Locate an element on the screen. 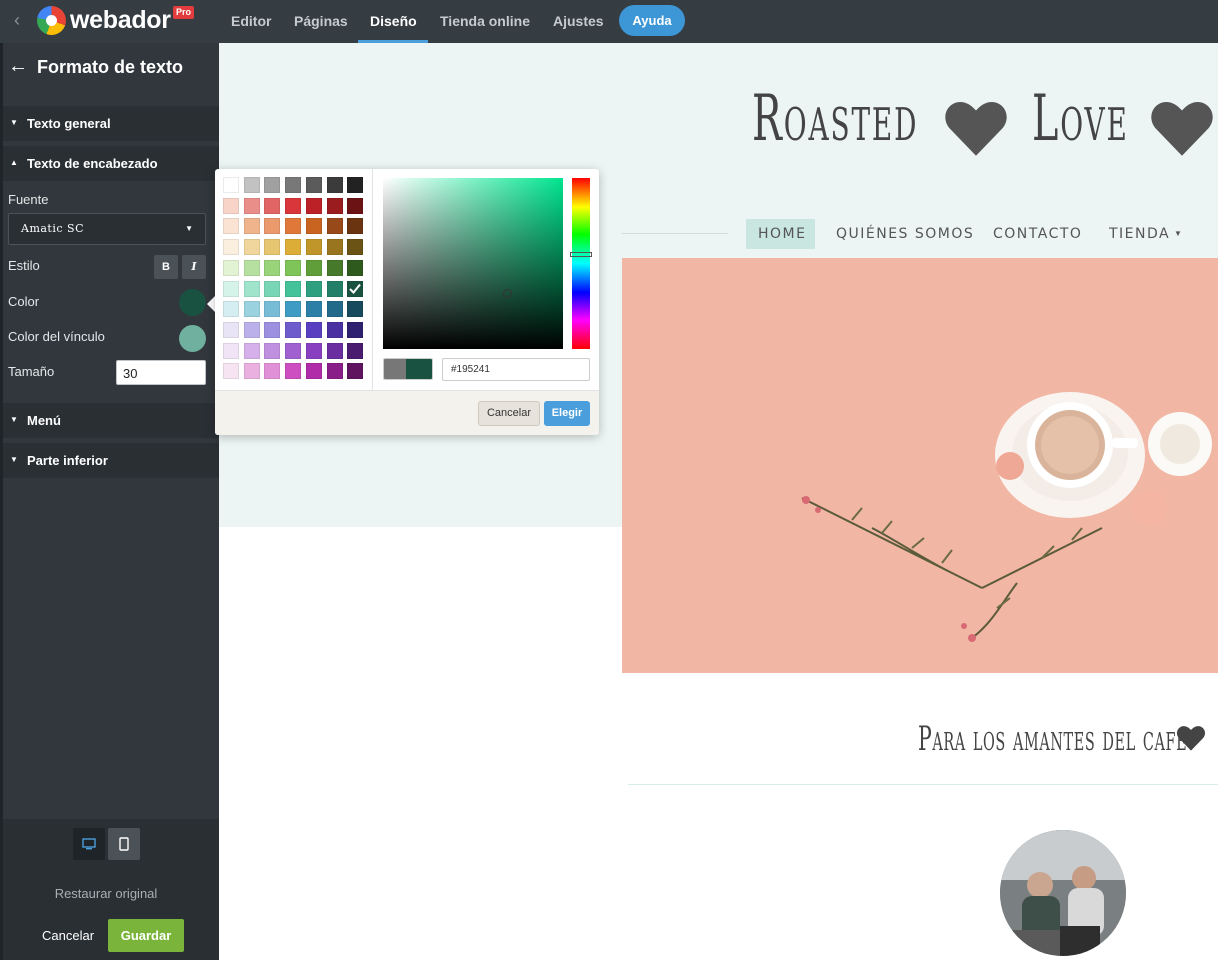 Image resolution: width=1218 pixels, height=960 pixels. desktop-view-button is located at coordinates (89, 844).